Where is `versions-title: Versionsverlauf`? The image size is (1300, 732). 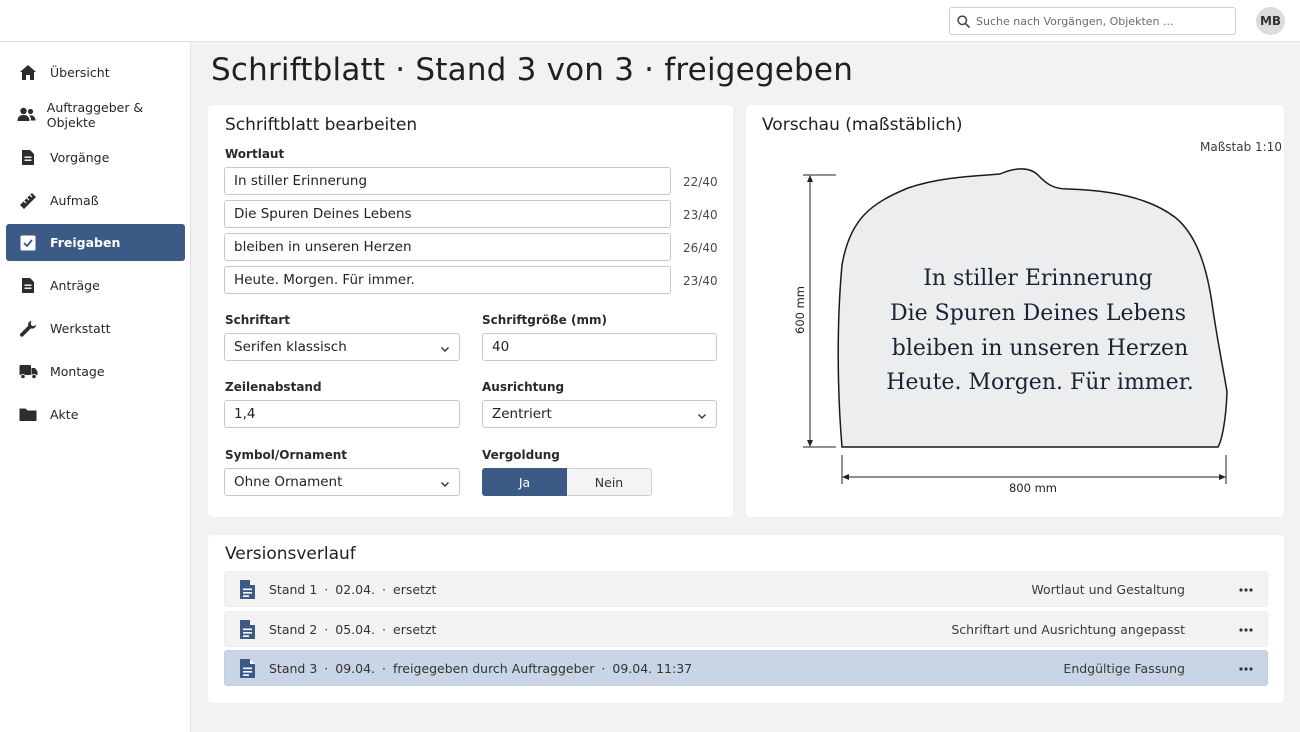 versions-title: Versionsverlauf is located at coordinates (290, 554).